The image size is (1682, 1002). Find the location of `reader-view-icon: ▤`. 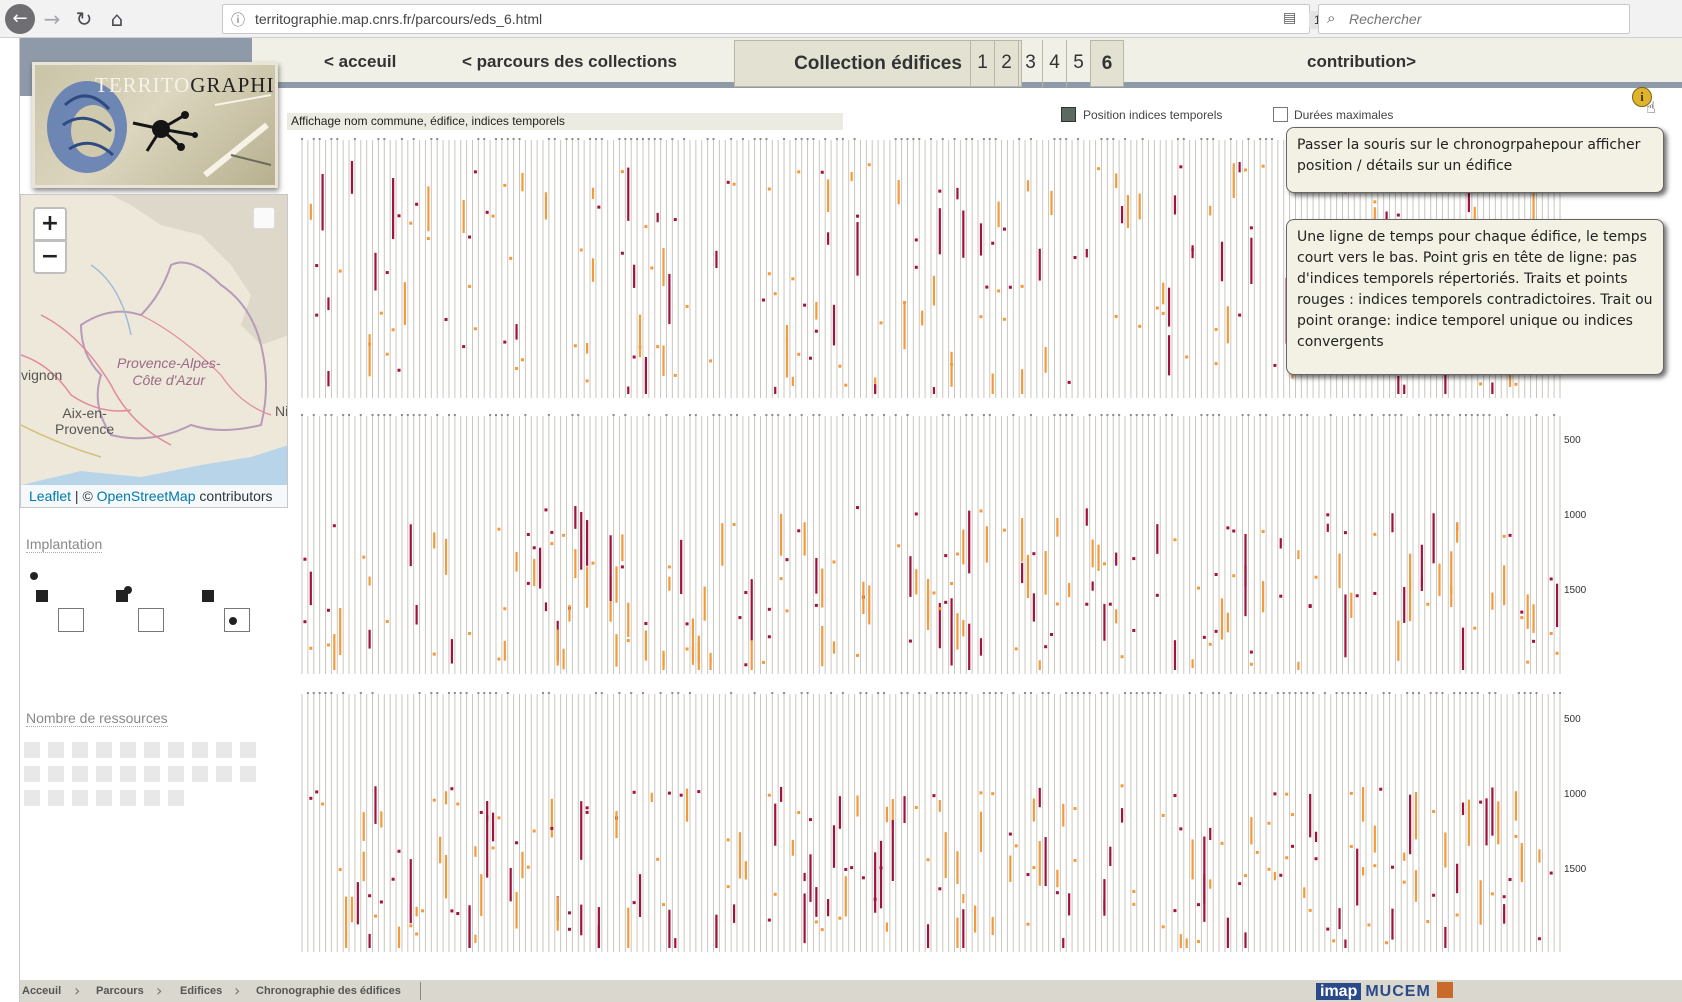

reader-view-icon: ▤ is located at coordinates (1289, 18).